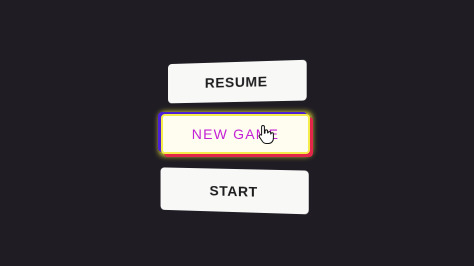  I want to click on resume-button-label: RESUME, so click(236, 82).